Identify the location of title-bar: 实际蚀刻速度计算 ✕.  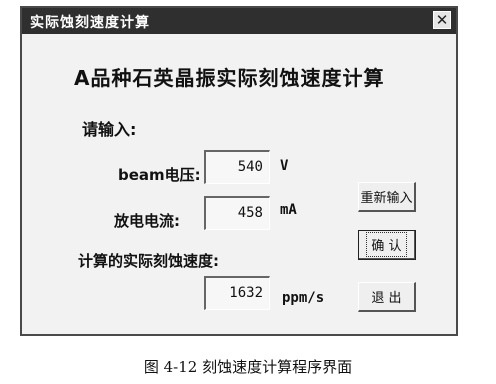
(239, 21).